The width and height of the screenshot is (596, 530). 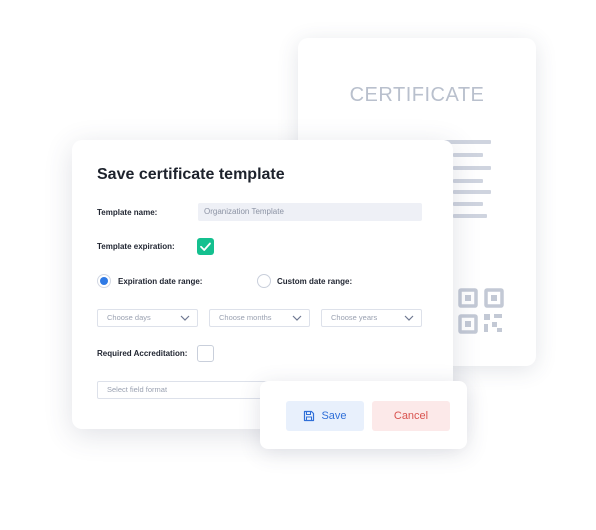 What do you see at coordinates (417, 95) in the screenshot?
I see `certificate-title: CERTIFICATE` at bounding box center [417, 95].